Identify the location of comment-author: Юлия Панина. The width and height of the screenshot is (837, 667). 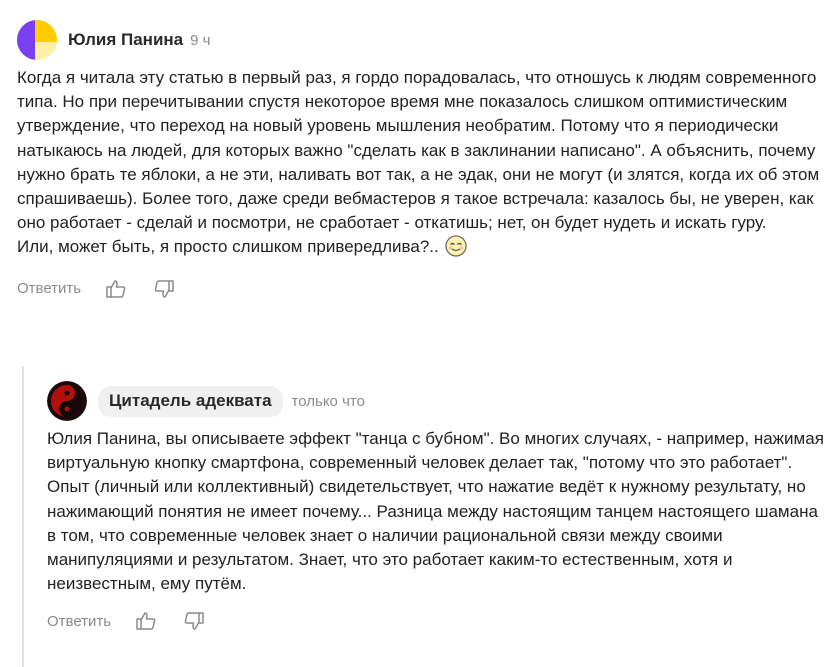
(125, 40).